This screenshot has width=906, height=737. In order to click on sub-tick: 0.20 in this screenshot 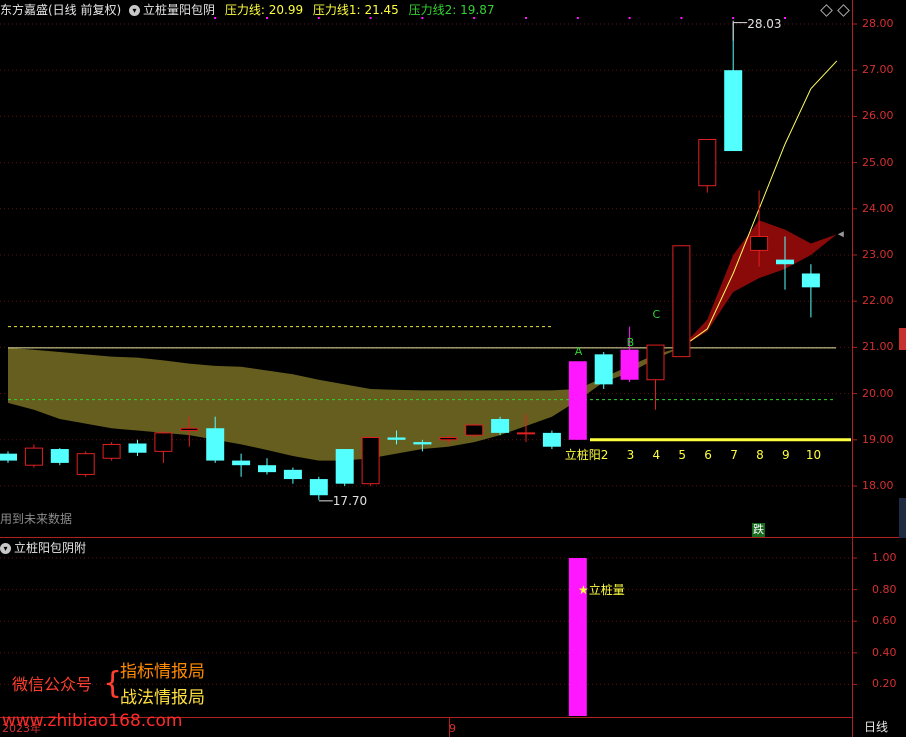, I will do `click(884, 684)`.